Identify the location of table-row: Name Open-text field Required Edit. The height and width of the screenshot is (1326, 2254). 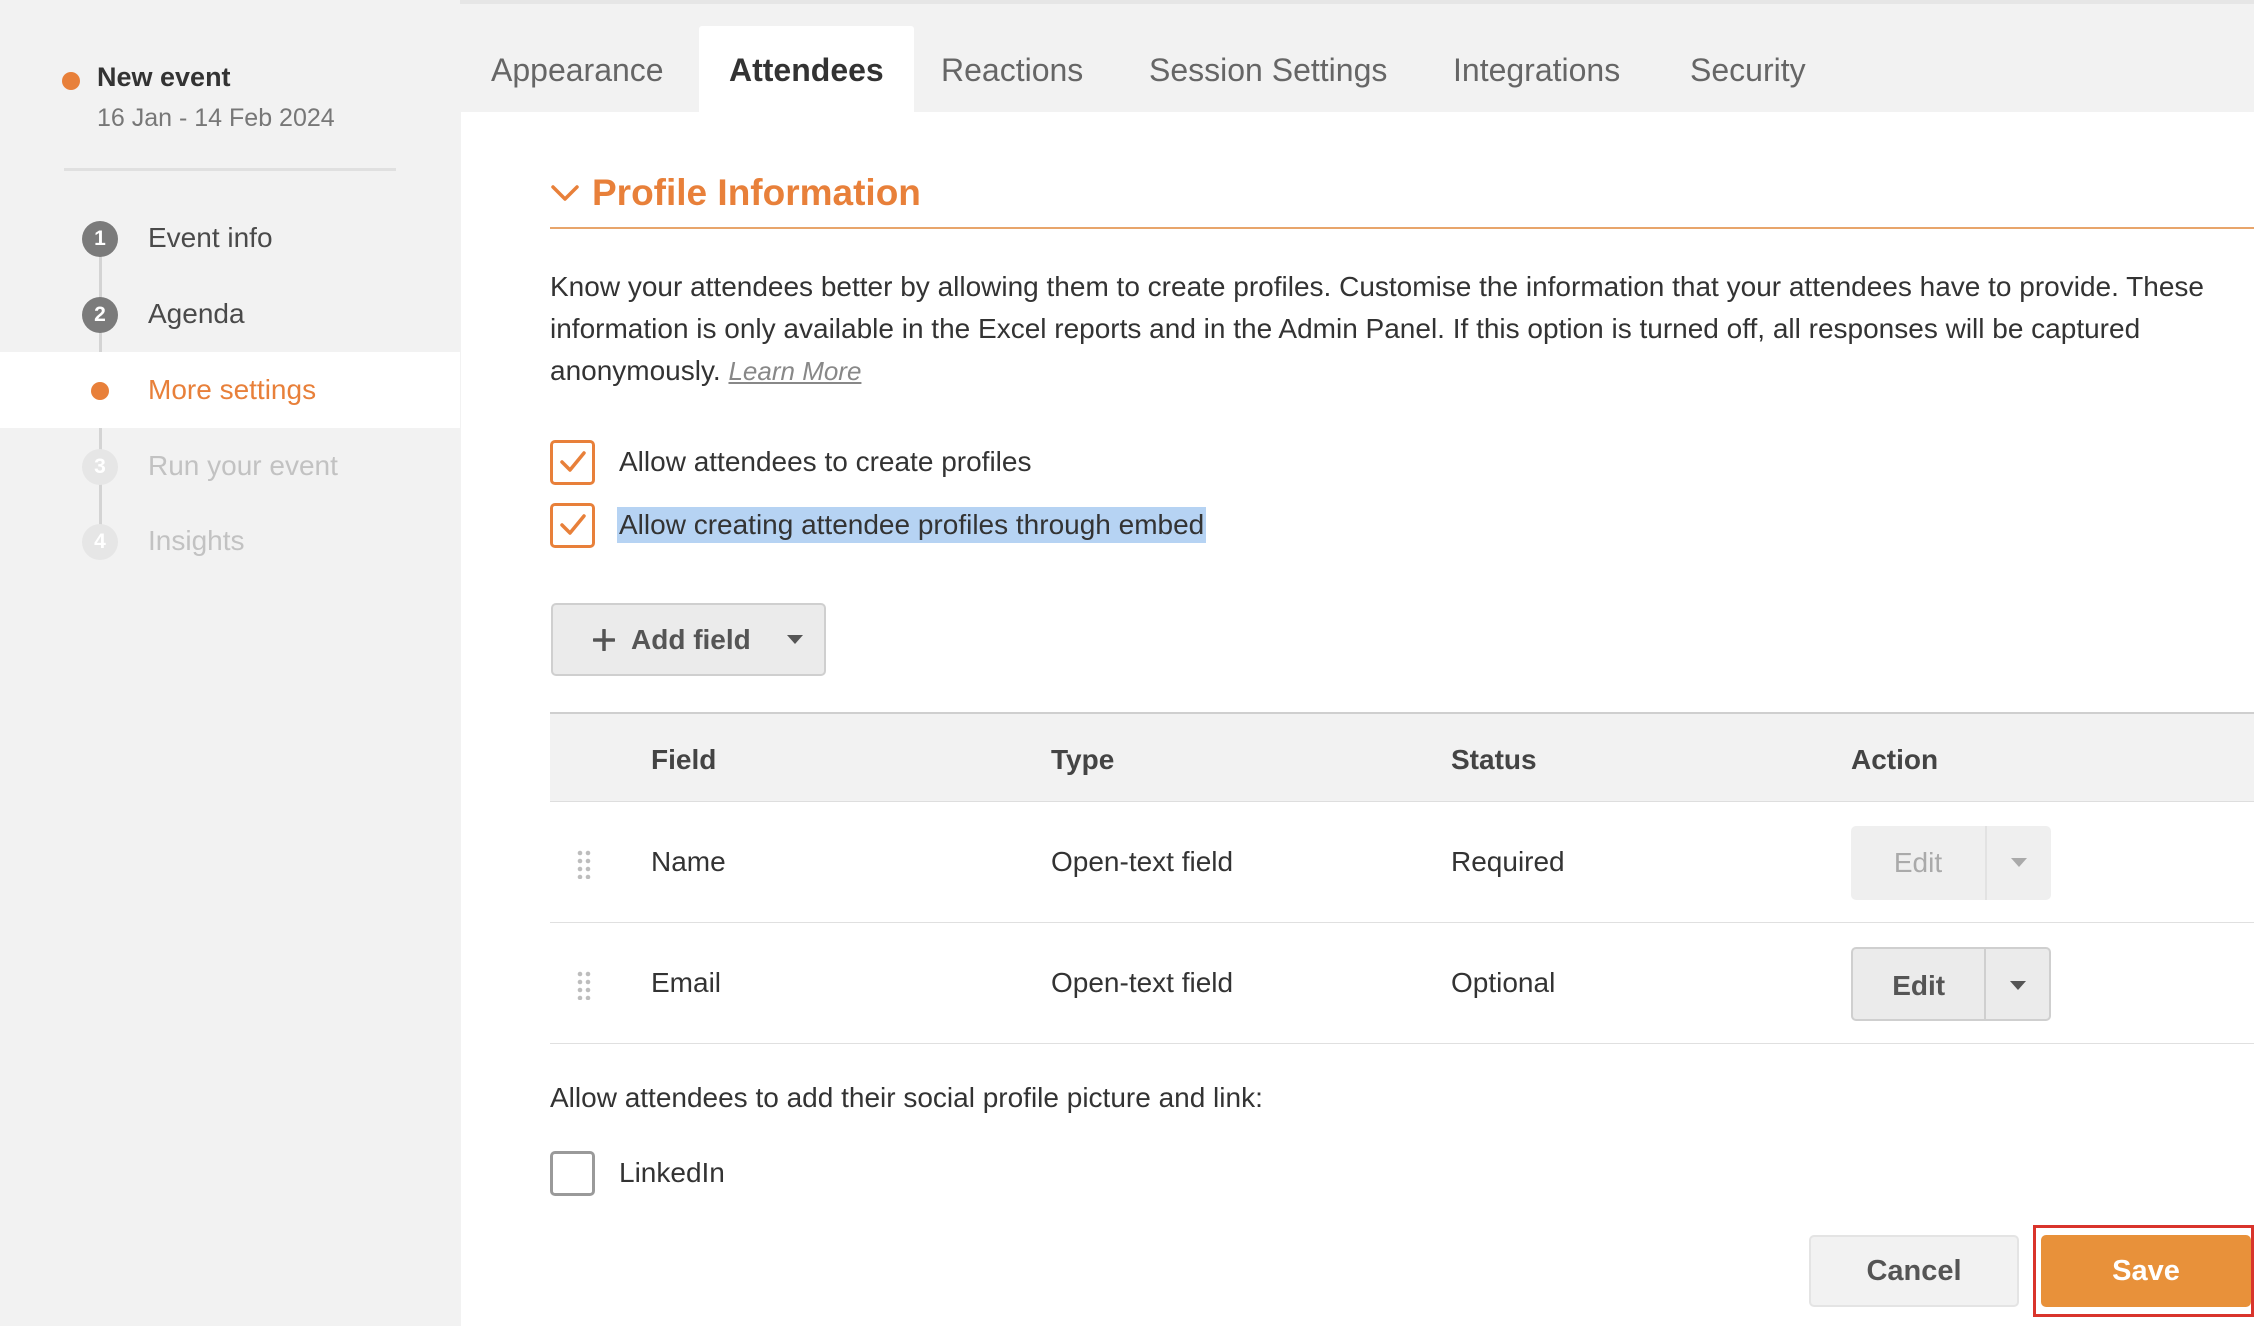
(1402, 862).